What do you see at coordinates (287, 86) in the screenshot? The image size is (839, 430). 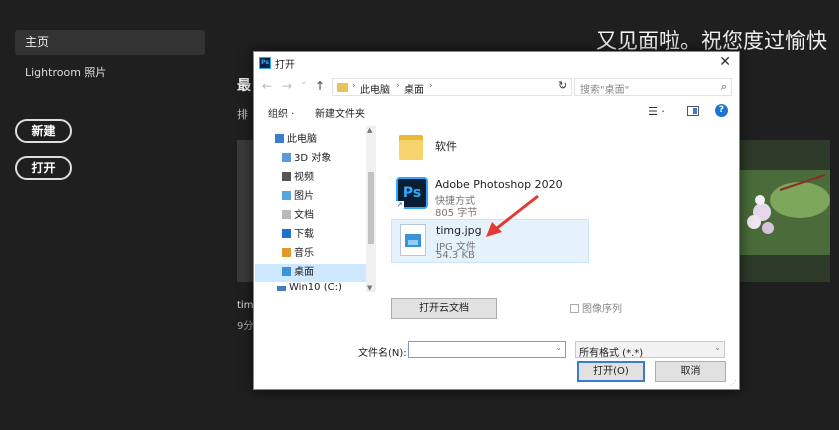 I see `forward-arrow-icon: →` at bounding box center [287, 86].